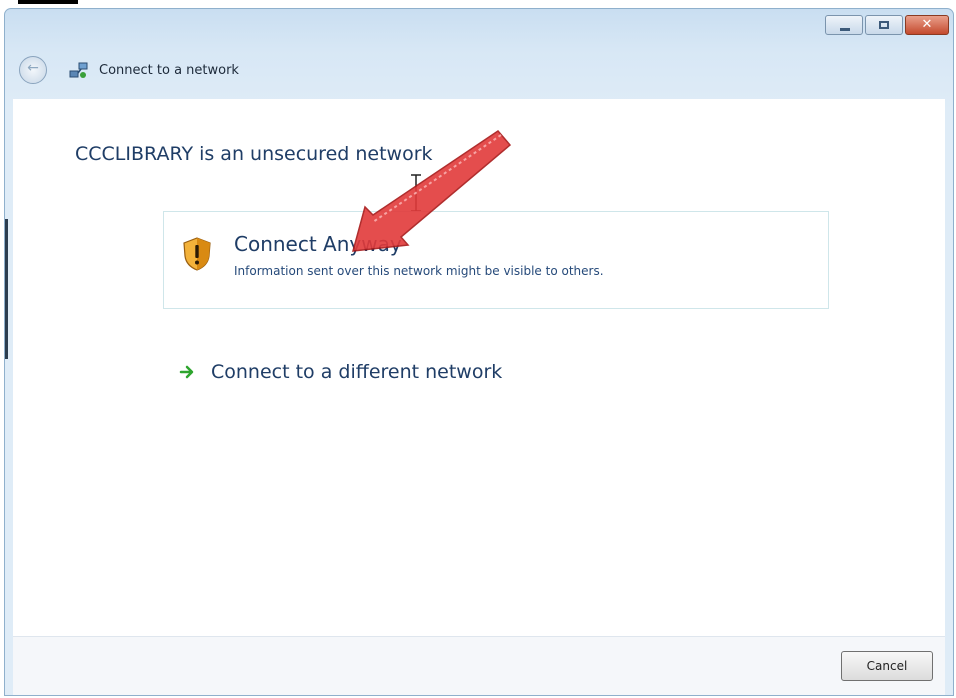  Describe the element at coordinates (197, 254) in the screenshot. I see `shield-warning-icon` at that location.